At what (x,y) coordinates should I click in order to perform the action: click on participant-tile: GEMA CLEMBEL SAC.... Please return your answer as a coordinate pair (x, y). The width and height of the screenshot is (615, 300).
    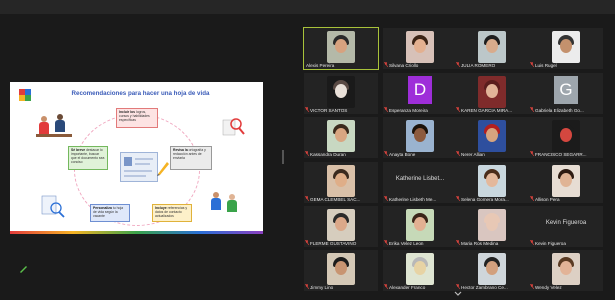
    Looking at the image, I should click on (341, 182).